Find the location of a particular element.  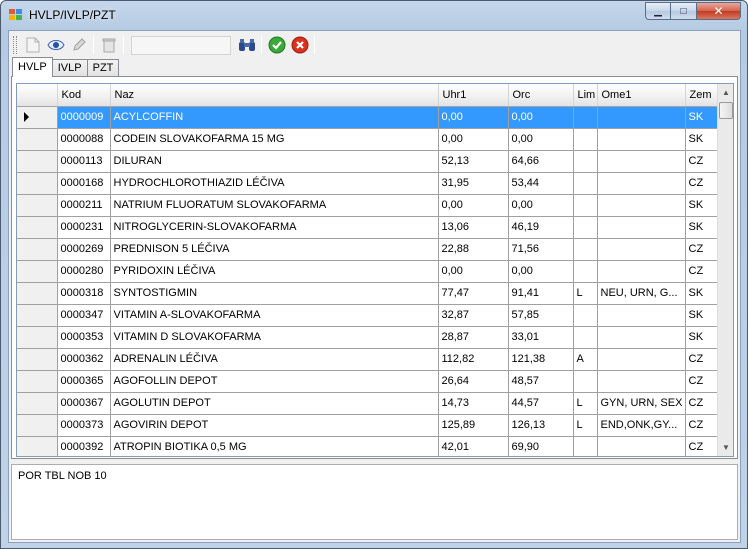

cell-naz: AGOFOLLIN DEPOT is located at coordinates (274, 381).